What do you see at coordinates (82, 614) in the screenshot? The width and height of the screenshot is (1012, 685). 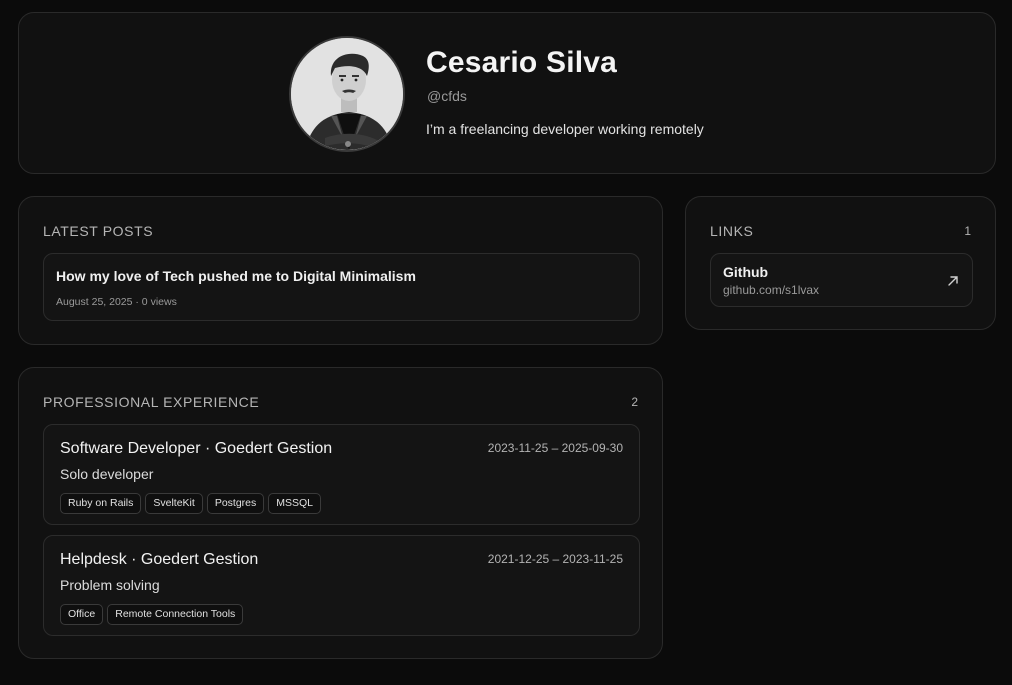 I see `tag: Office` at bounding box center [82, 614].